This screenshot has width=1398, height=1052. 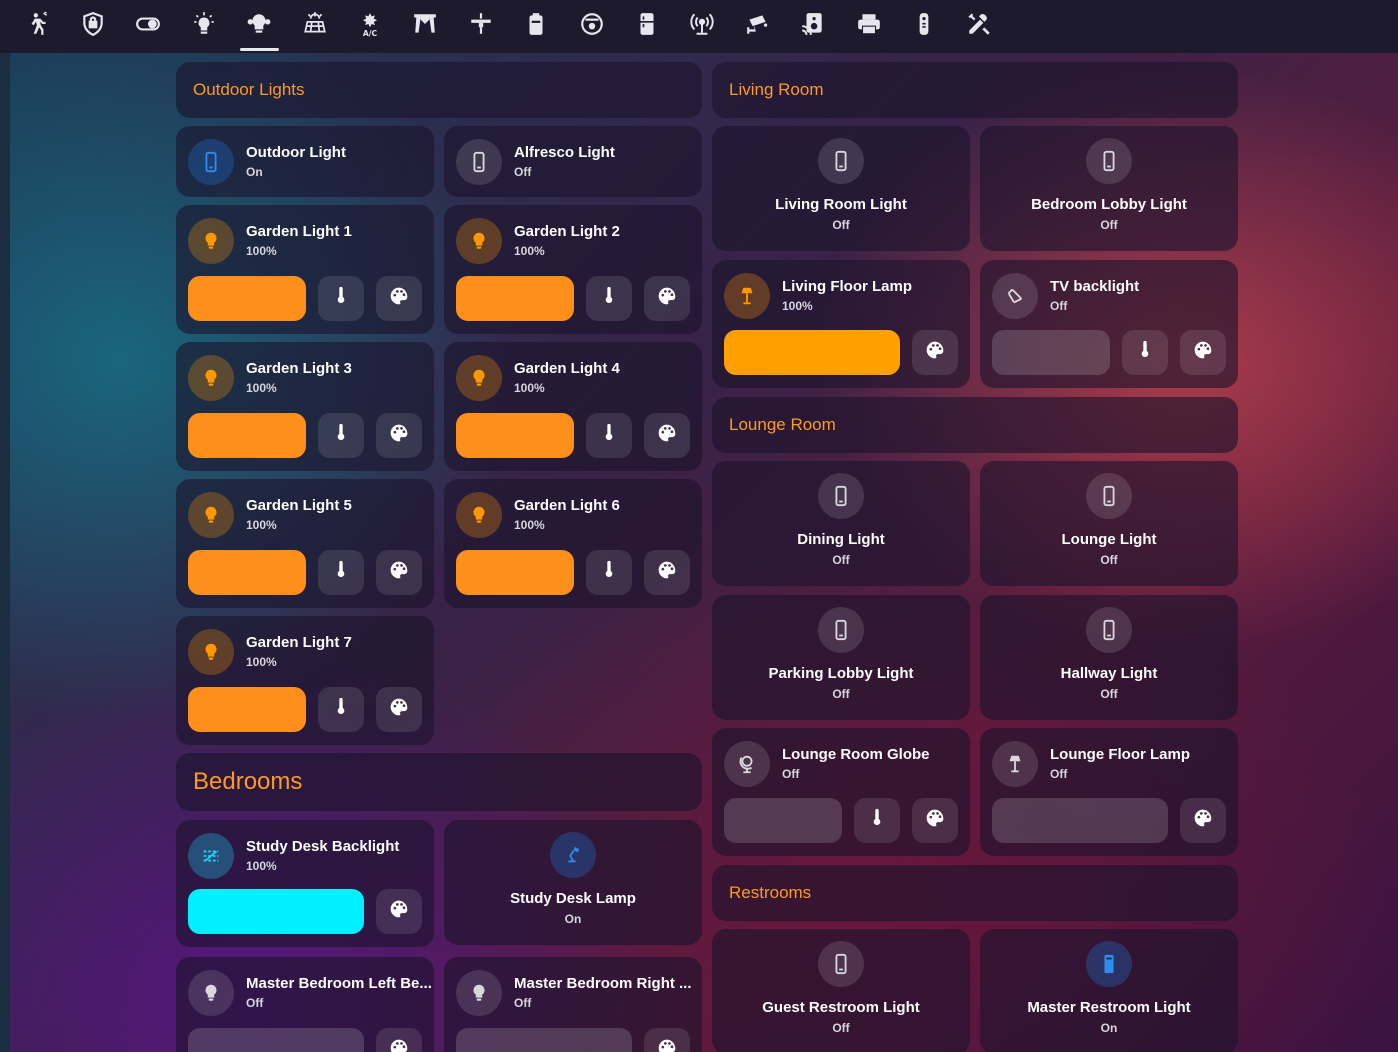 I want to click on tab-switches, so click(x=148, y=26).